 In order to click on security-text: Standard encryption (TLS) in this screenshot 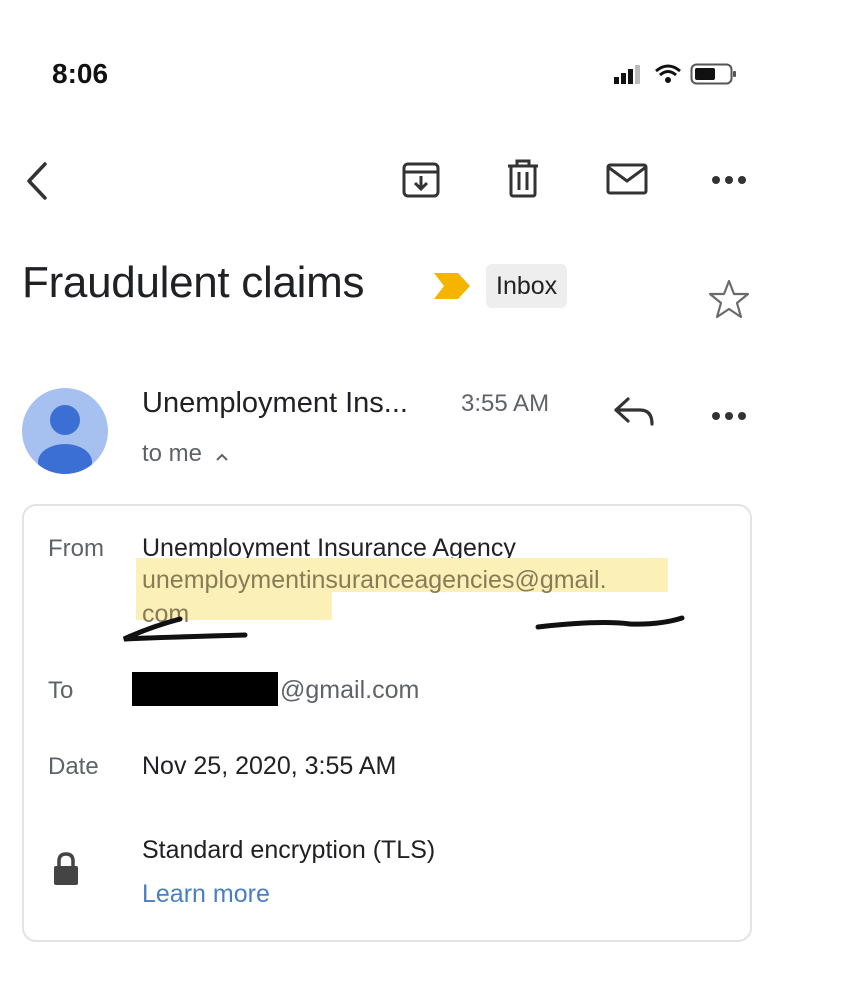, I will do `click(289, 850)`.